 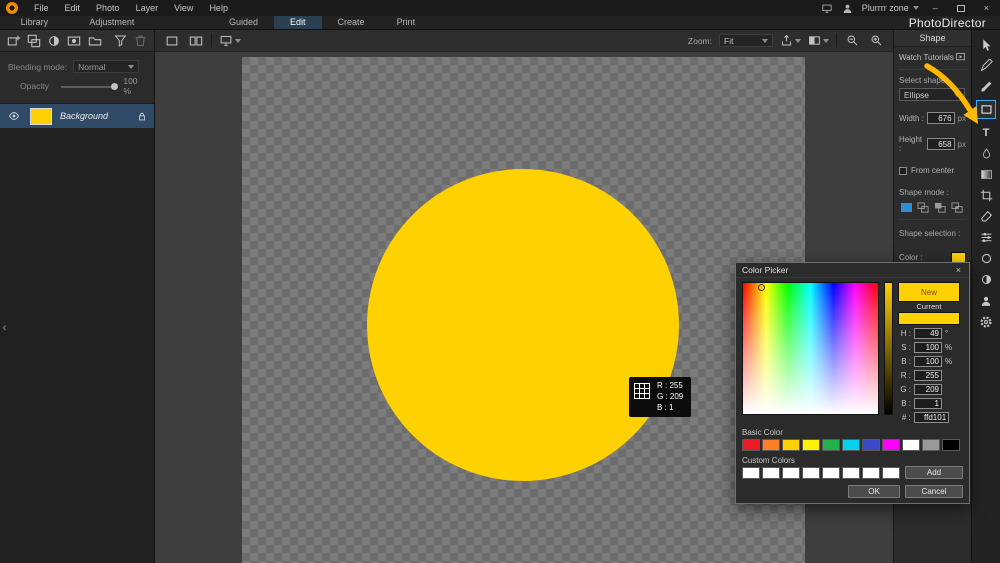 I want to click on watch-tutorials-button: Watch Tutorials, so click(x=932, y=56).